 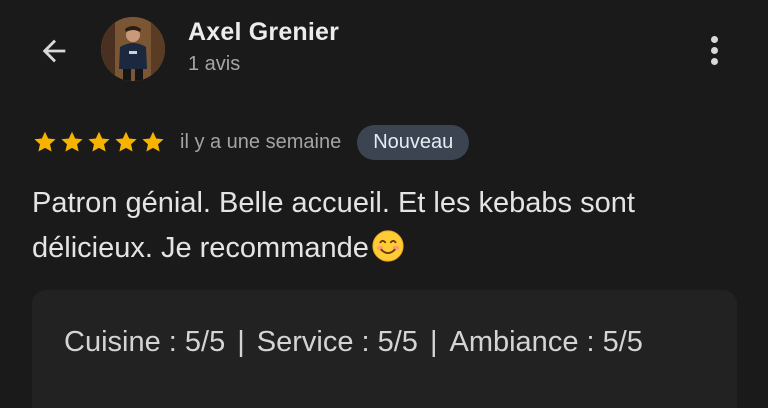 I want to click on smiling-face-emoji-icon, so click(x=388, y=246).